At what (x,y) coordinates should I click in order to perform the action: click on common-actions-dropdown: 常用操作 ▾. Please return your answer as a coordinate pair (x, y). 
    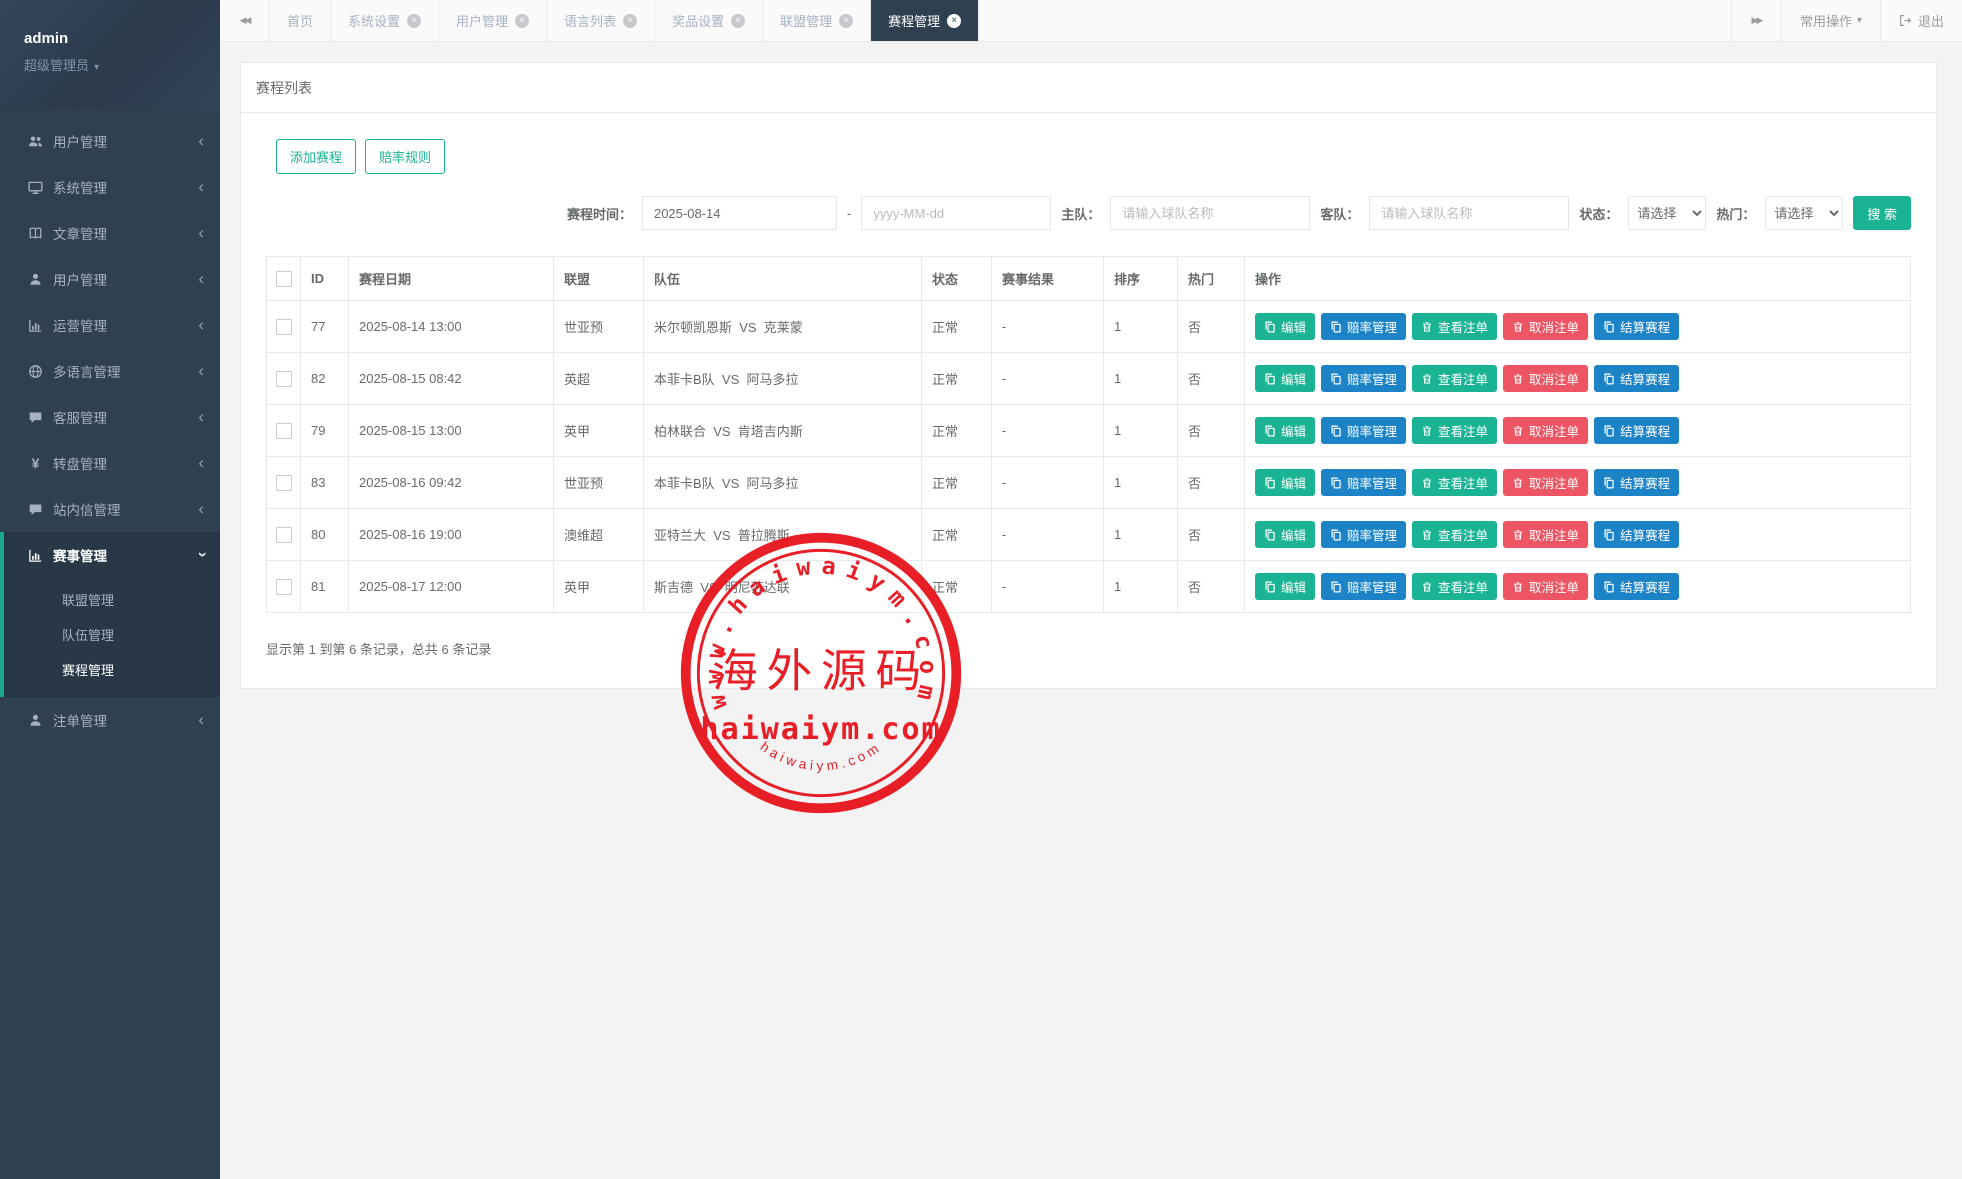
    Looking at the image, I should click on (1830, 20).